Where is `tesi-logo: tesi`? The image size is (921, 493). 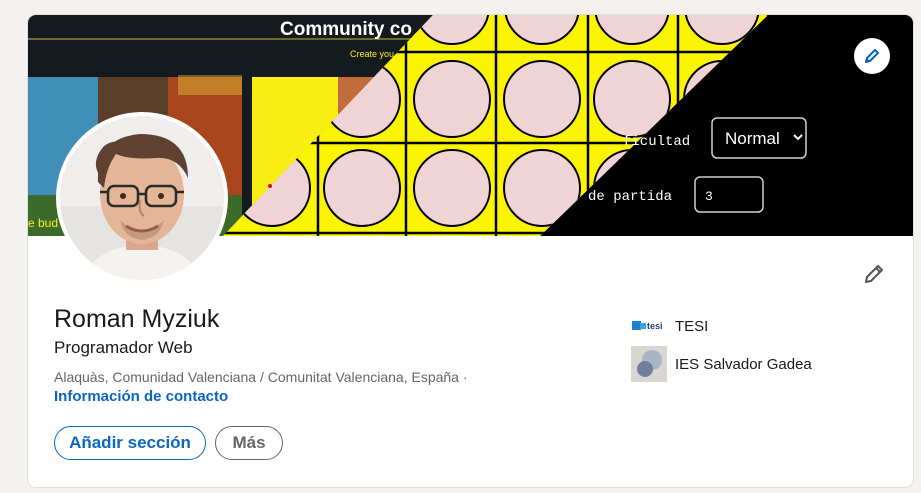 tesi-logo: tesi is located at coordinates (649, 326).